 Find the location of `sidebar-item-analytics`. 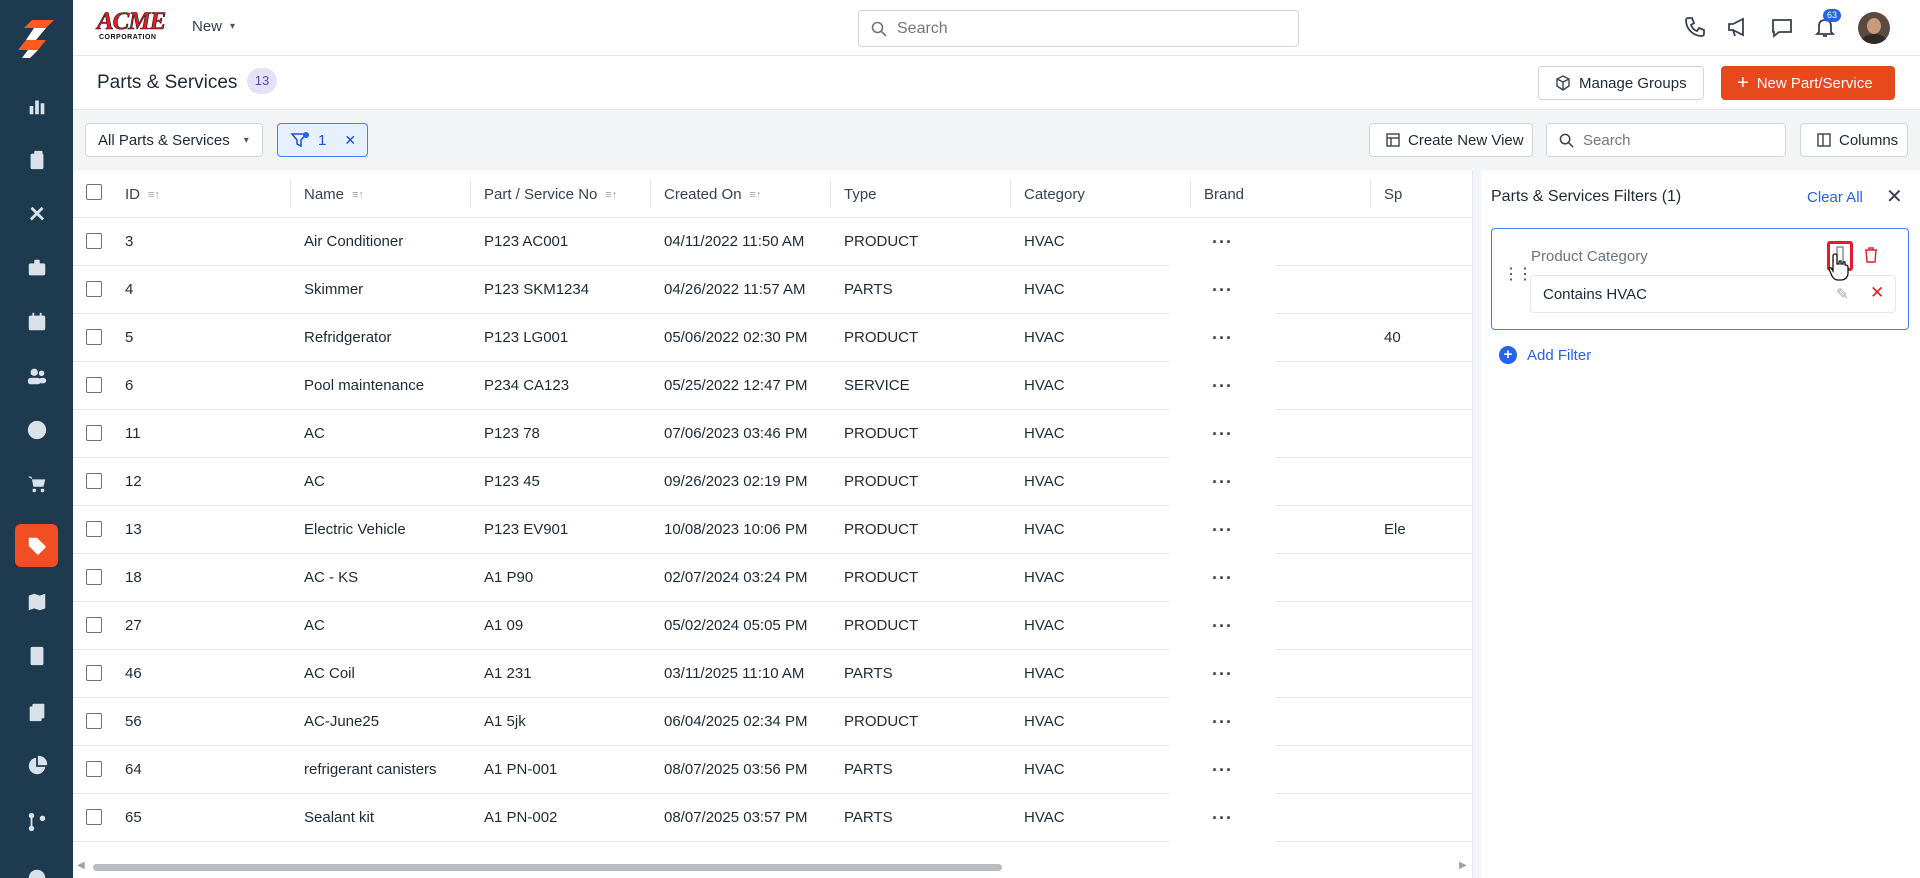

sidebar-item-analytics is located at coordinates (36, 765).